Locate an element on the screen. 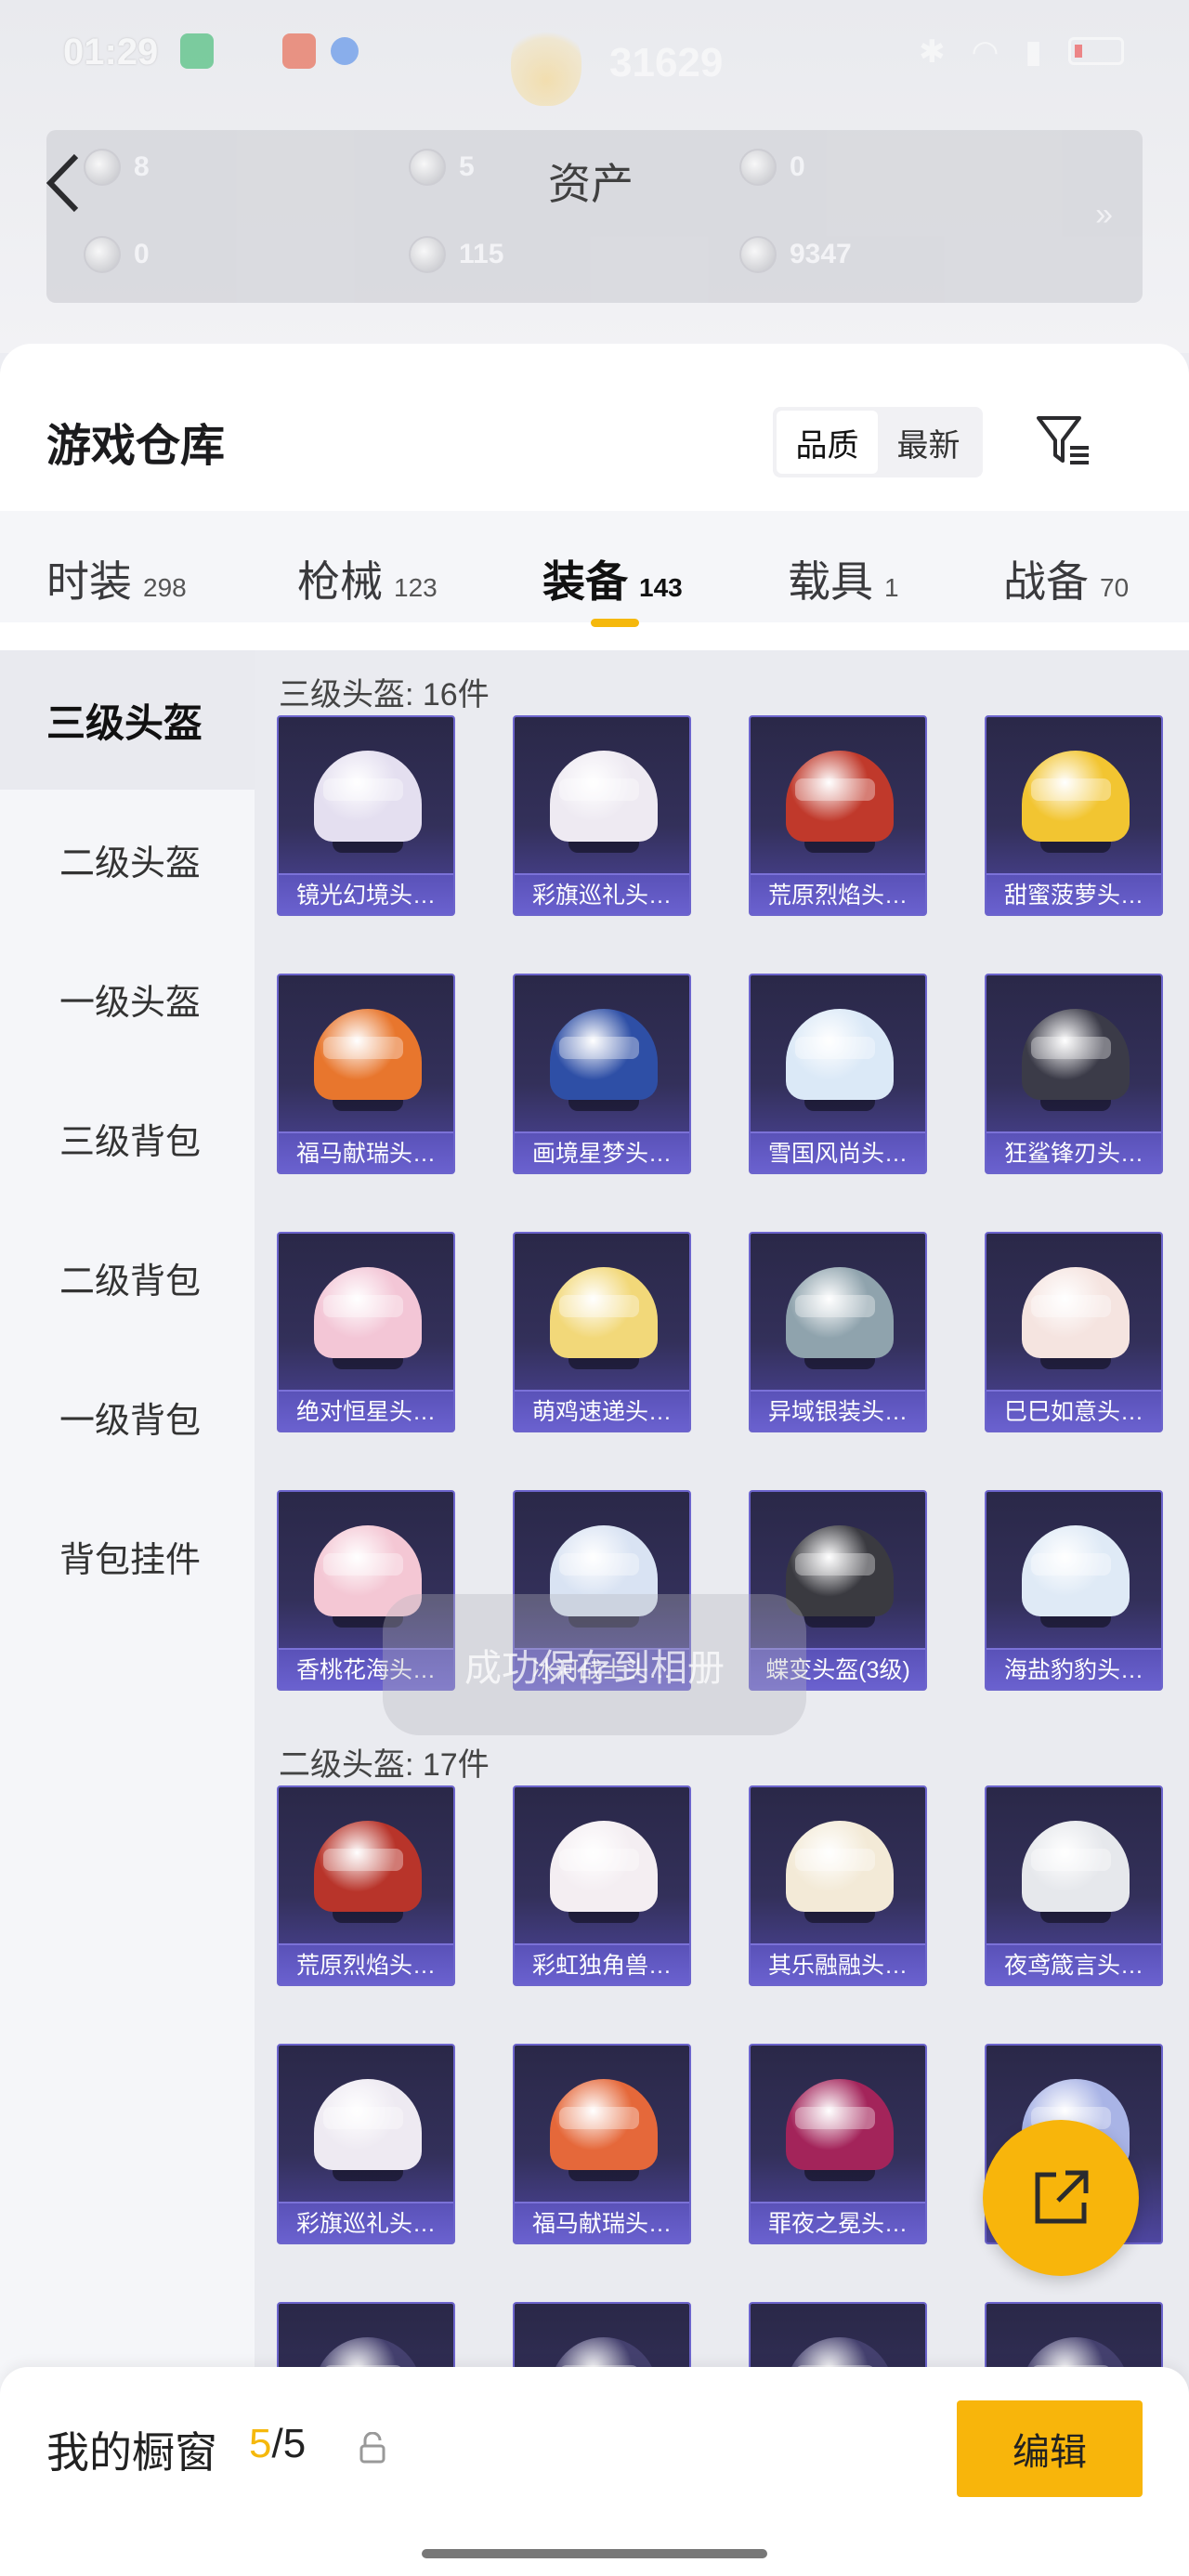 The width and height of the screenshot is (1189, 2576). sidebar-item-level3-helmet: 三级头盔 is located at coordinates (128, 720).